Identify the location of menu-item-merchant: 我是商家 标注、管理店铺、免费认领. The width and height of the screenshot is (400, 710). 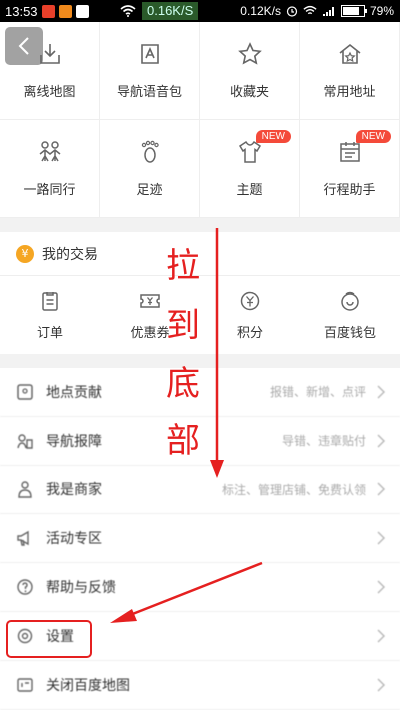
(200, 490).